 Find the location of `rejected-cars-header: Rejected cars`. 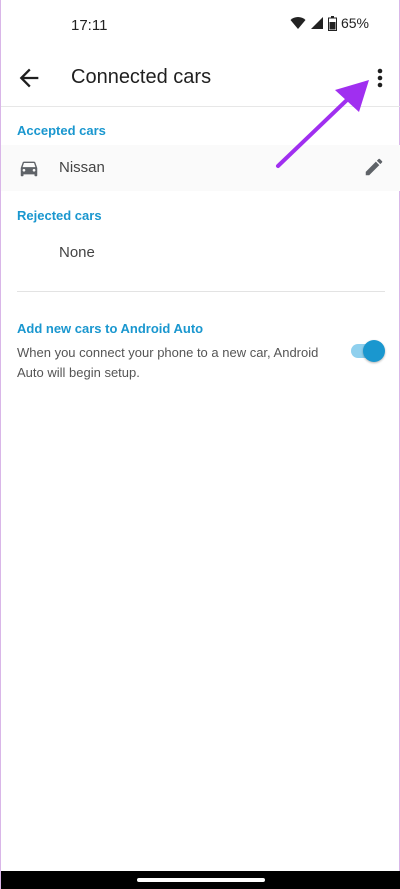

rejected-cars-header: Rejected cars is located at coordinates (59, 215).